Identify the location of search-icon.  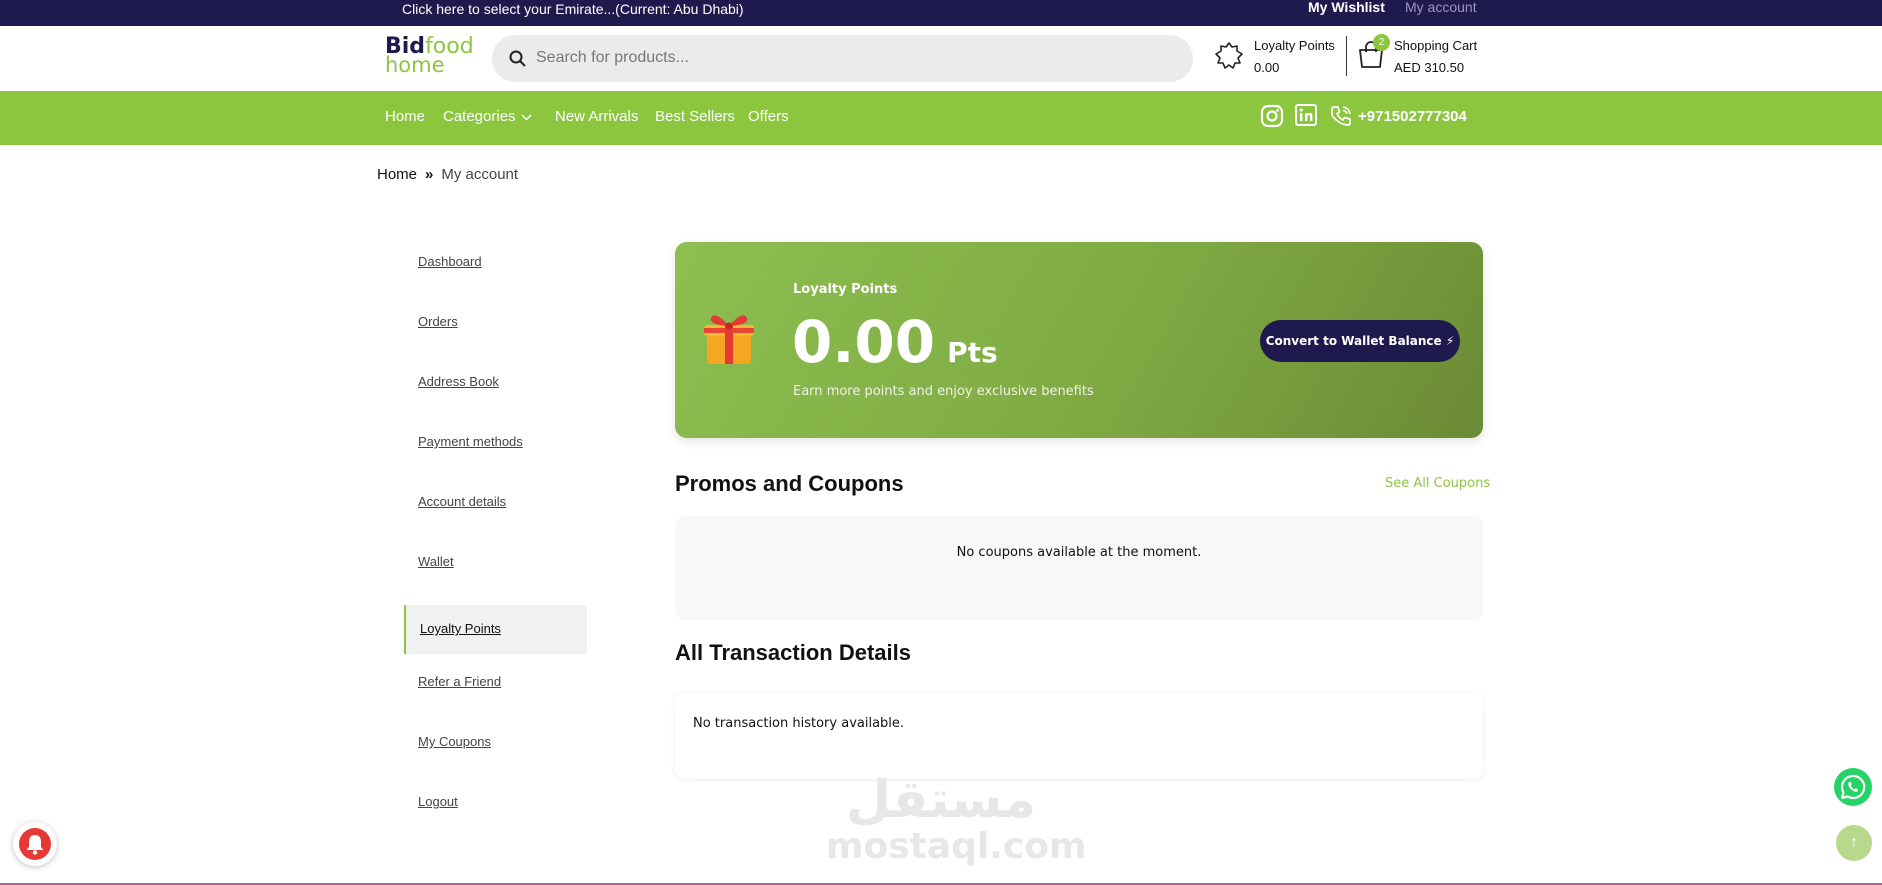
(517, 58).